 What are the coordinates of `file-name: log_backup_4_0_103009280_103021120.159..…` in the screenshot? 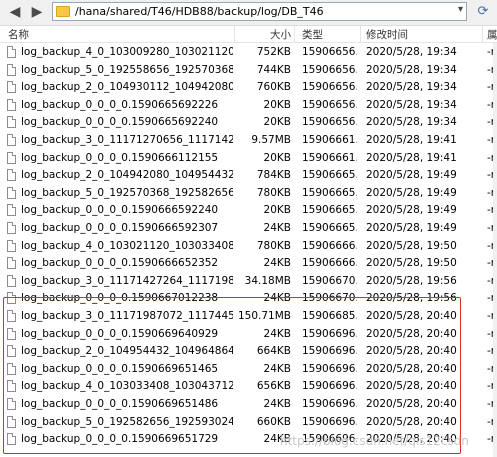 It's located at (127, 52).